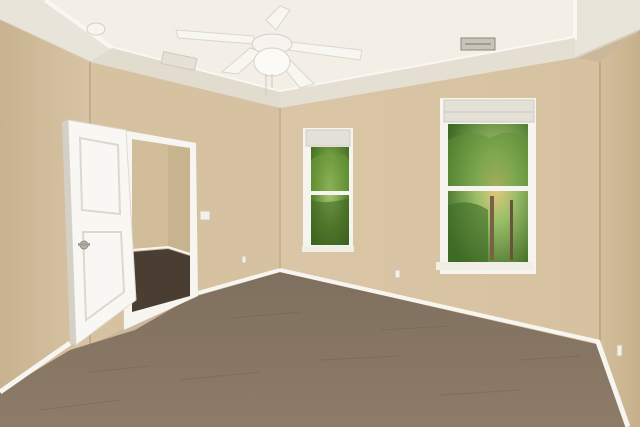 This screenshot has width=640, height=427. Describe the element at coordinates (486, 186) in the screenshot. I see `right-window` at that location.